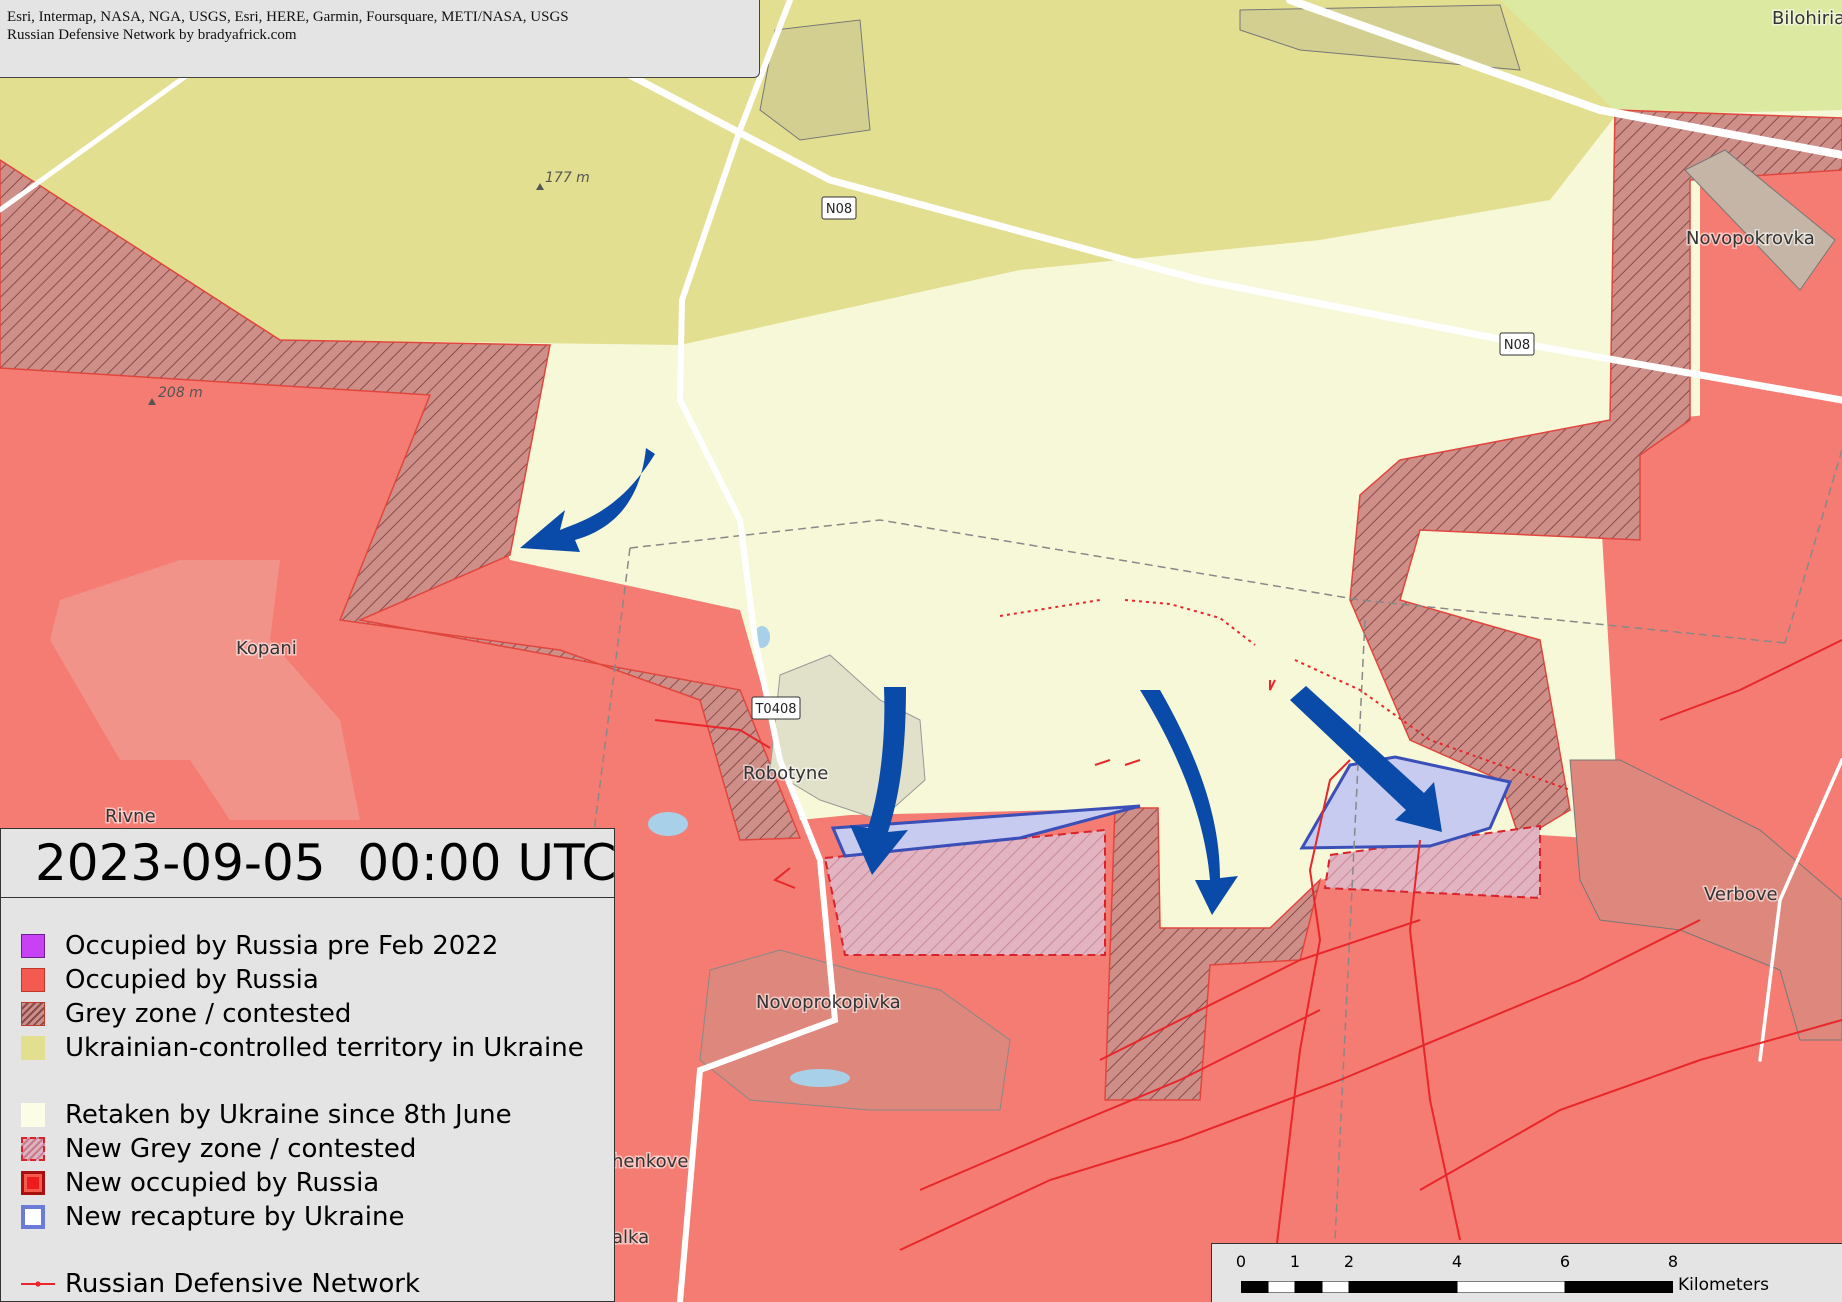 The image size is (1842, 1302). Describe the element at coordinates (266, 648) in the screenshot. I see `place-label-kopani: Kopani` at that location.